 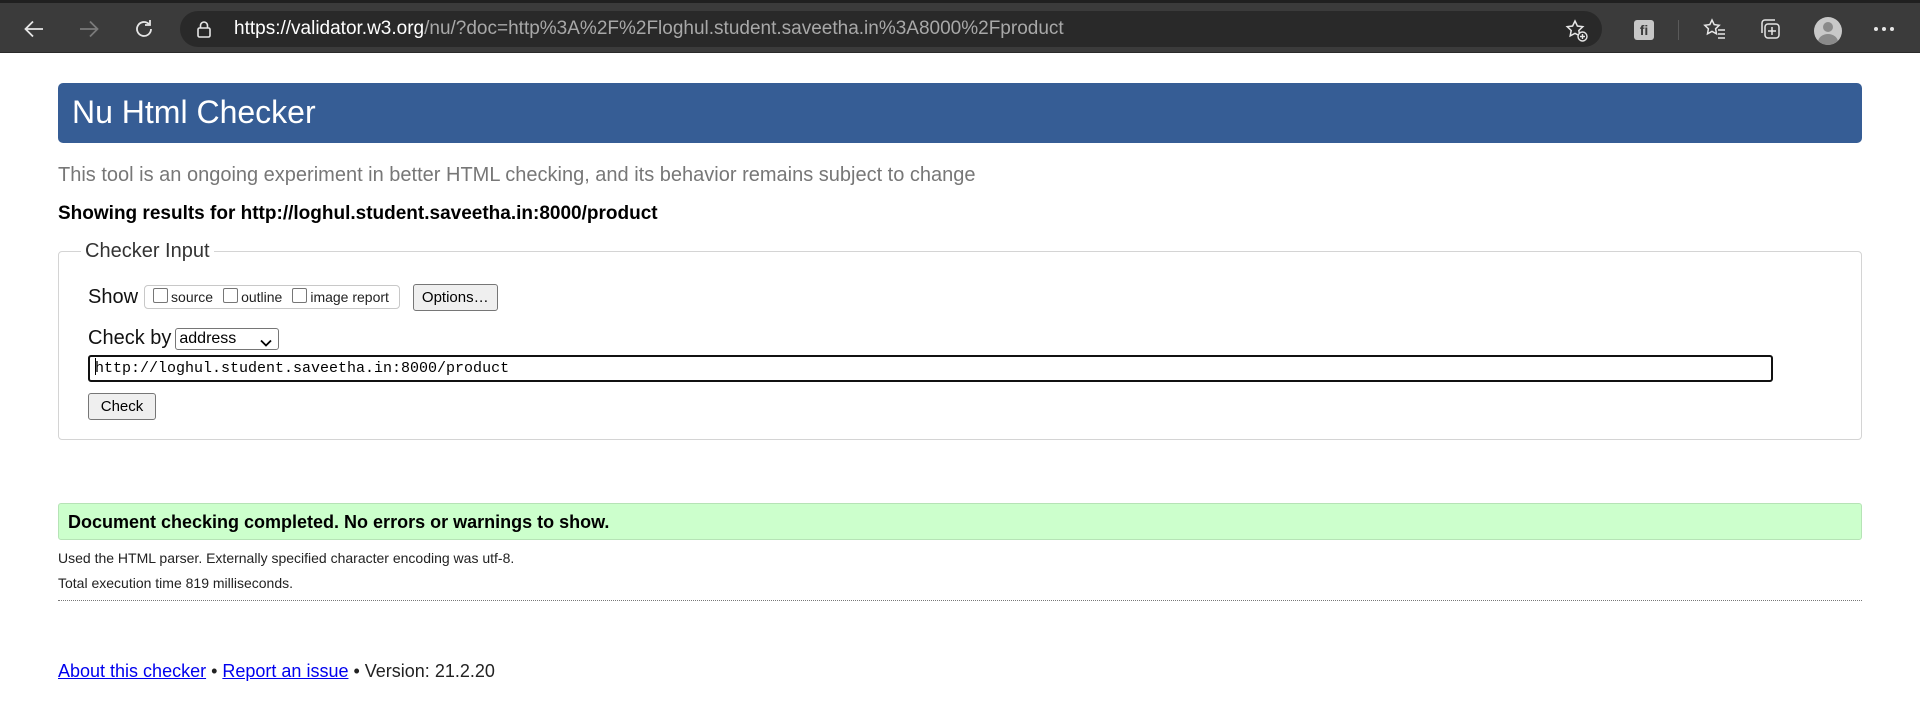 I want to click on source-checkbox, so click(x=161, y=295).